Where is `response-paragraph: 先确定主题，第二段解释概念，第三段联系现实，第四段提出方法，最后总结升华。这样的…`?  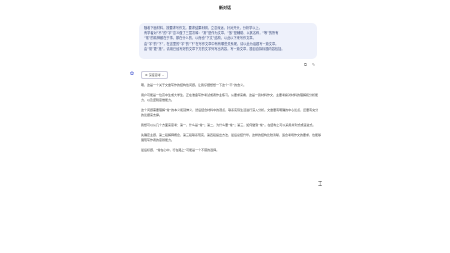
response-paragraph: 先确定主题，第二段解释概念，第三段联系现实，第四段提出方法，最后总结升华。这样的… is located at coordinates (231, 137).